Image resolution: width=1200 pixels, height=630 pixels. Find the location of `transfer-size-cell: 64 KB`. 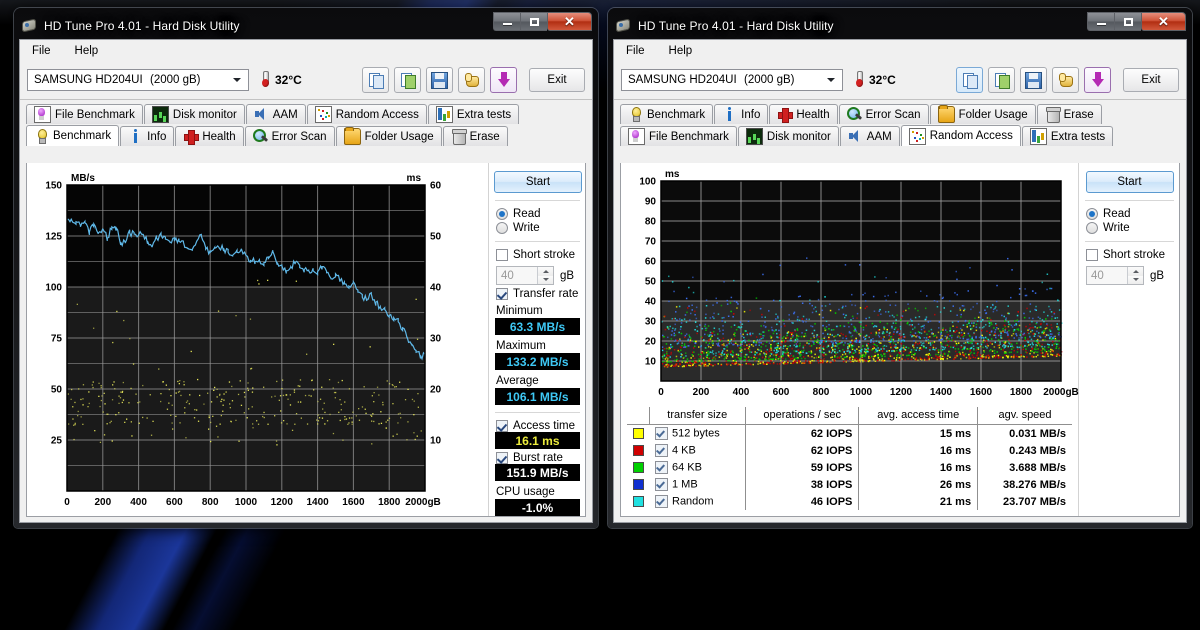

transfer-size-cell: 64 KB is located at coordinates (698, 467).